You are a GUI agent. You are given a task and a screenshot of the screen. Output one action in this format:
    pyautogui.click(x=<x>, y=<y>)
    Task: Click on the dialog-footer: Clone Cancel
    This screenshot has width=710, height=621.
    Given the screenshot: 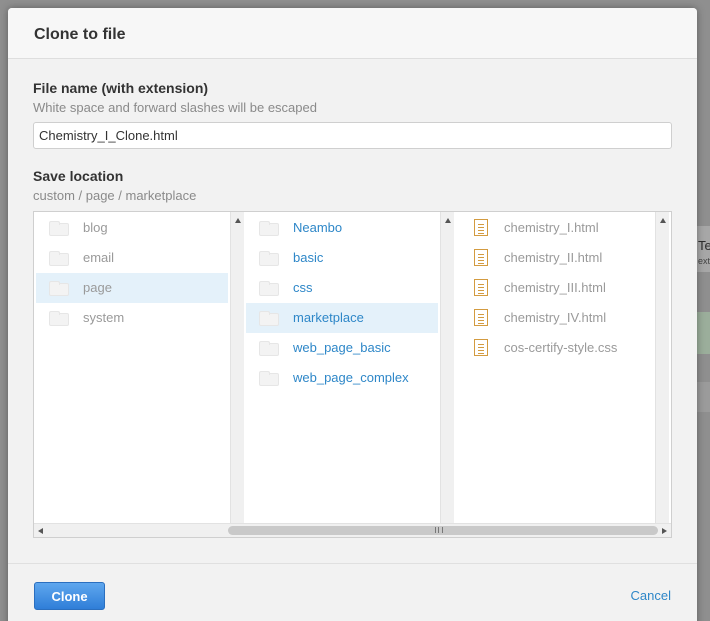 What is the action you would take?
    pyautogui.click(x=352, y=592)
    